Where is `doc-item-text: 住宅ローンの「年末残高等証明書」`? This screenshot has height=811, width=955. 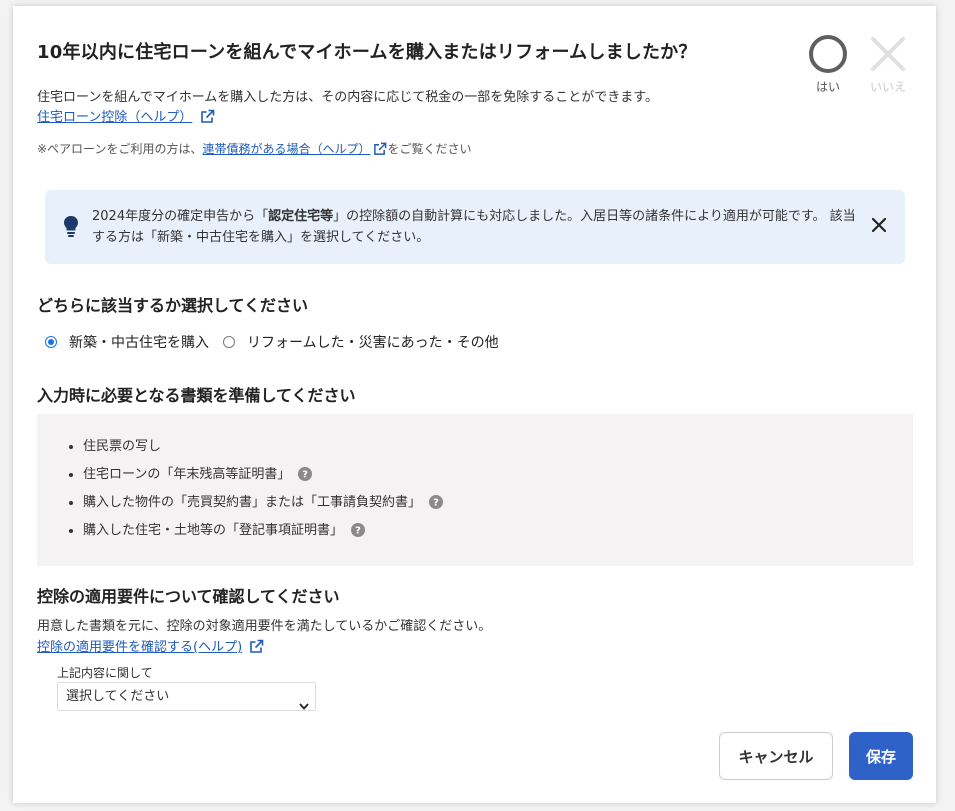 doc-item-text: 住宅ローンの「年末残高等証明書」 is located at coordinates (187, 474).